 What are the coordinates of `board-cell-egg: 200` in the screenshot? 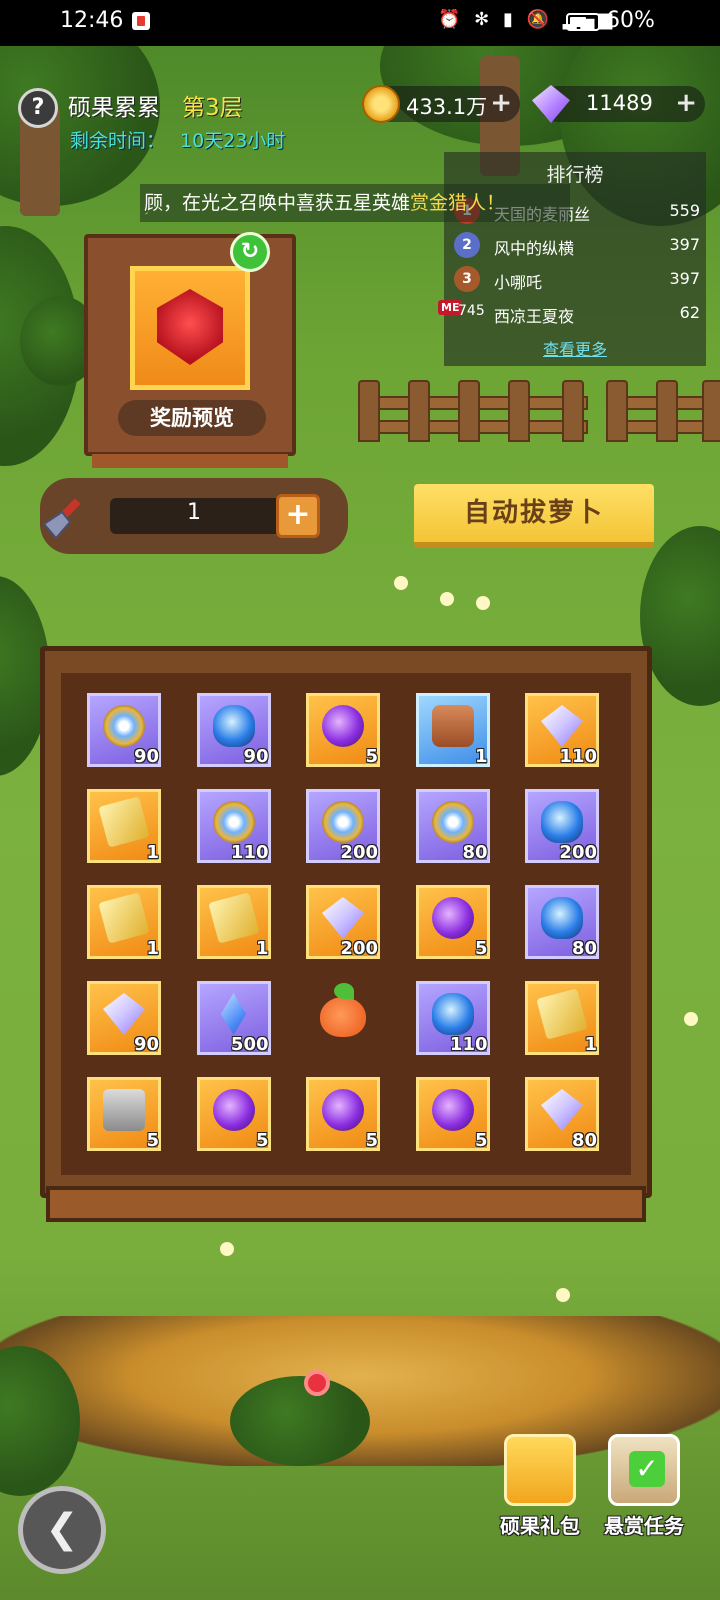 It's located at (562, 826).